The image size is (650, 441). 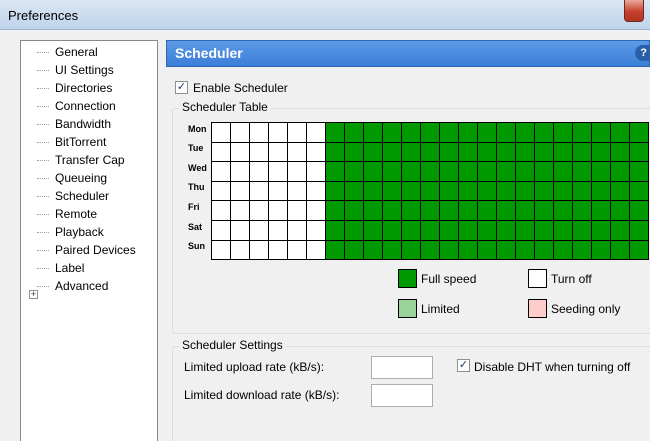 I want to click on close-button, so click(x=634, y=11).